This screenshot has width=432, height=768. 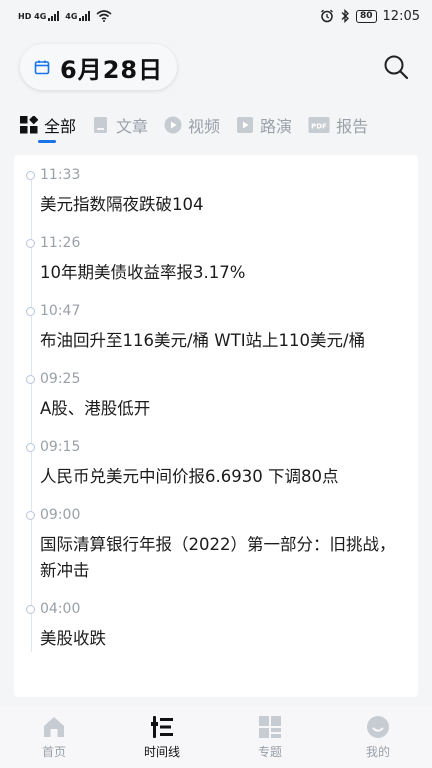 What do you see at coordinates (42, 67) in the screenshot?
I see `calendar-icon` at bounding box center [42, 67].